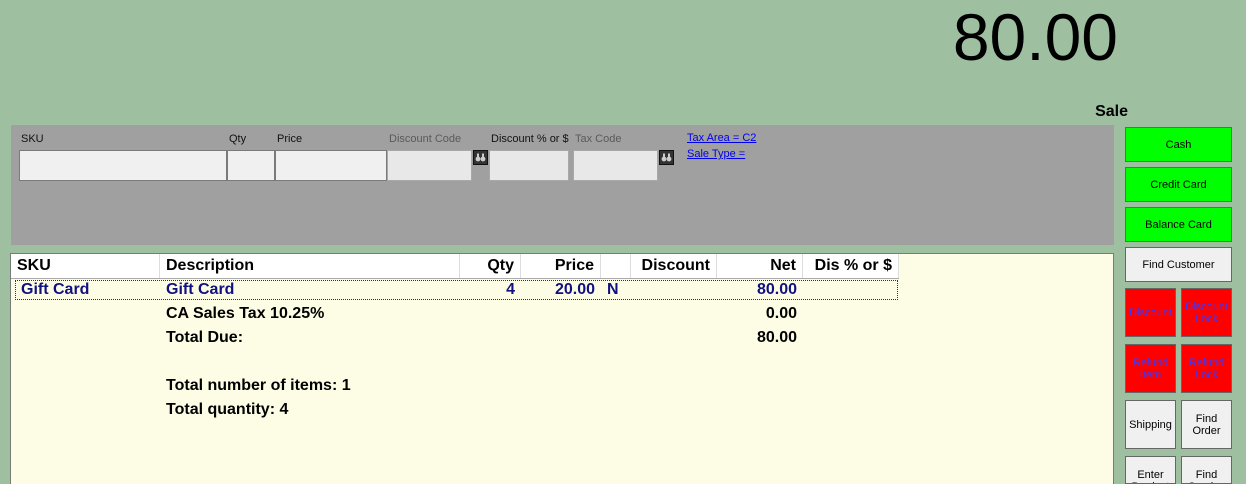  What do you see at coordinates (561, 266) in the screenshot?
I see `column-header-price: Price` at bounding box center [561, 266].